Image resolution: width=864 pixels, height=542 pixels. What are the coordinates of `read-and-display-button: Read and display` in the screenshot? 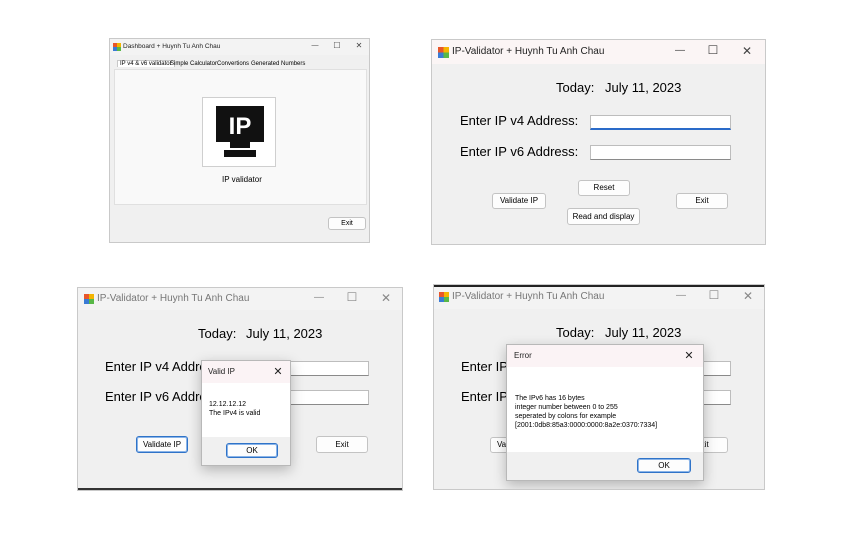 It's located at (603, 216).